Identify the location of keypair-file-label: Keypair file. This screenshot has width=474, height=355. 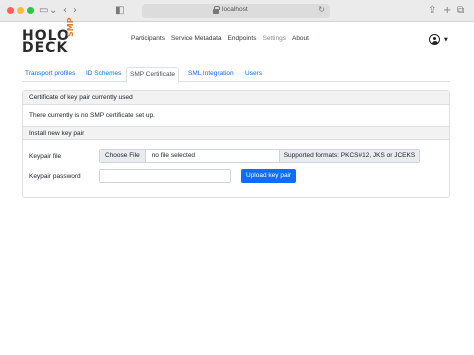
(45, 156).